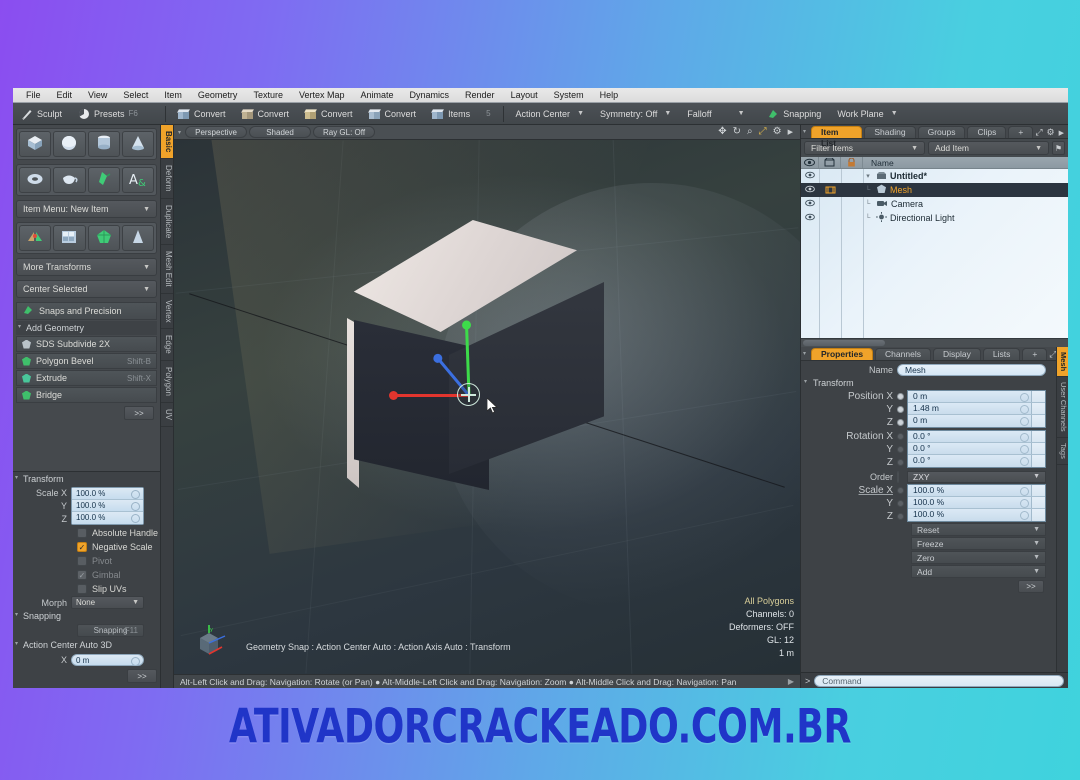  Describe the element at coordinates (86, 378) in the screenshot. I see `extrude-button: Extrude Shift-X` at that location.